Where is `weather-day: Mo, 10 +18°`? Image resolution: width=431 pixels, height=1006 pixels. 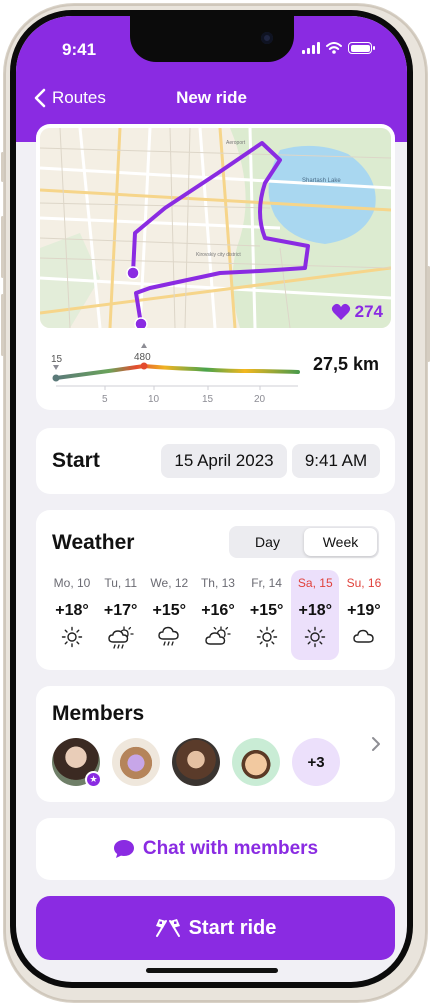
weather-day: Mo, 10 +18° is located at coordinates (72, 615).